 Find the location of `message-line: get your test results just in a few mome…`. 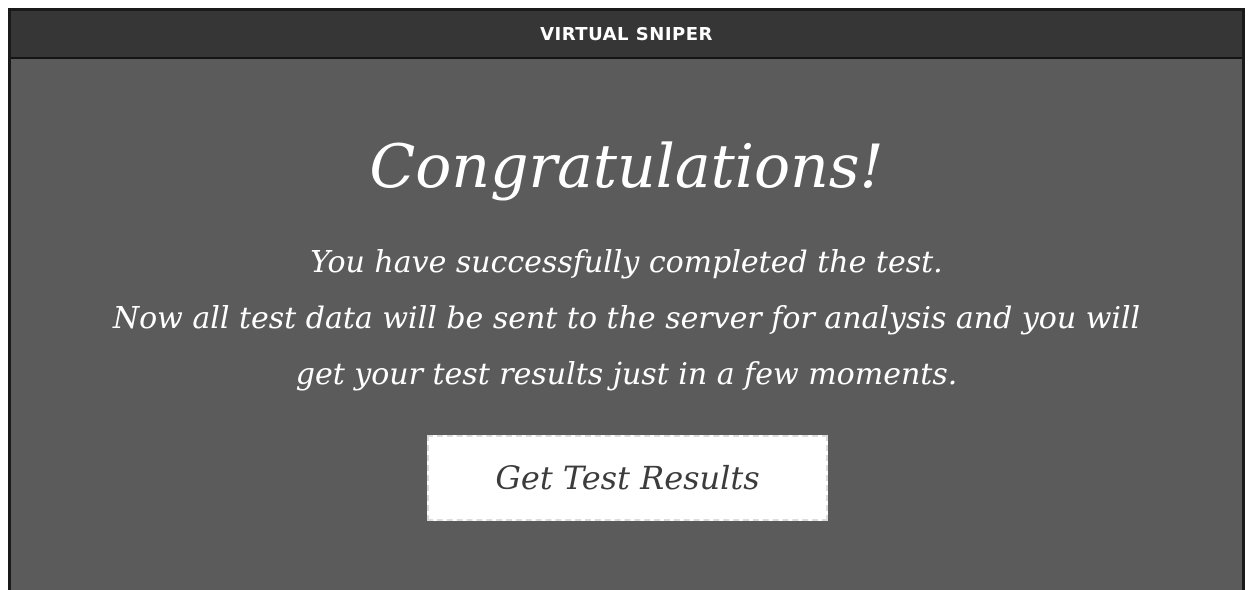

message-line: get your test results just in a few mome… is located at coordinates (626, 374).